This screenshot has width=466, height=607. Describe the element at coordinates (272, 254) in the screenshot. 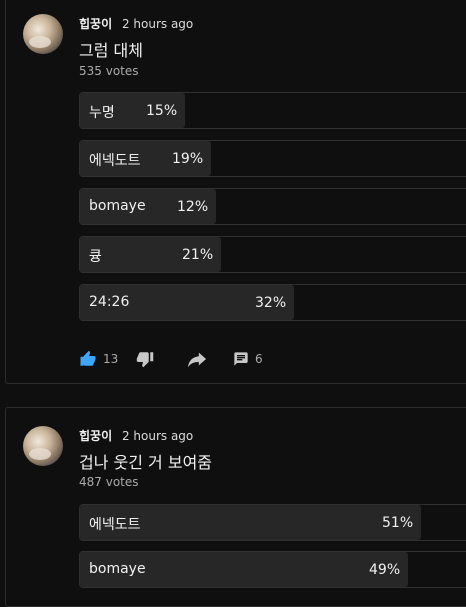

I see `poll-option: 큥 21%` at that location.